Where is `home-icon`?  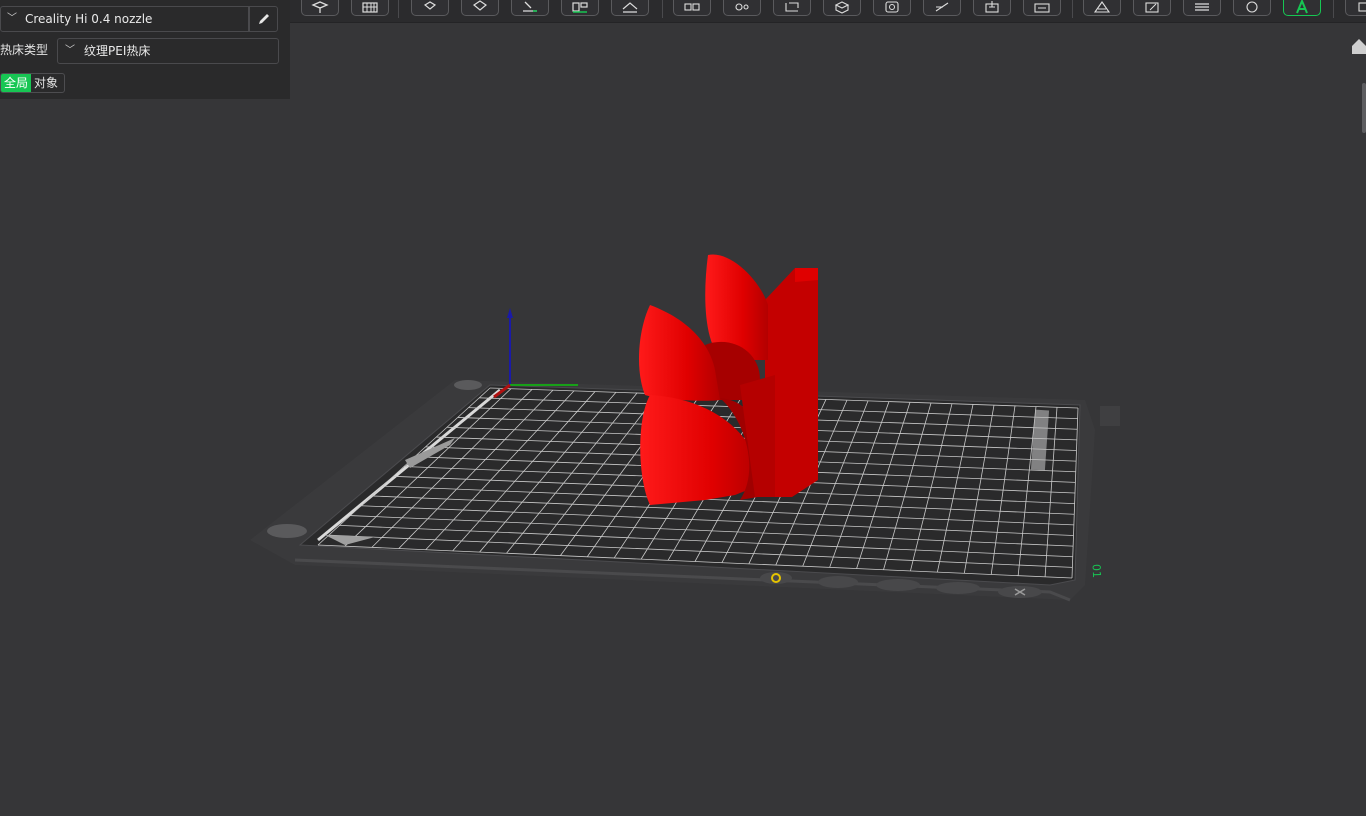
home-icon is located at coordinates (1359, 46).